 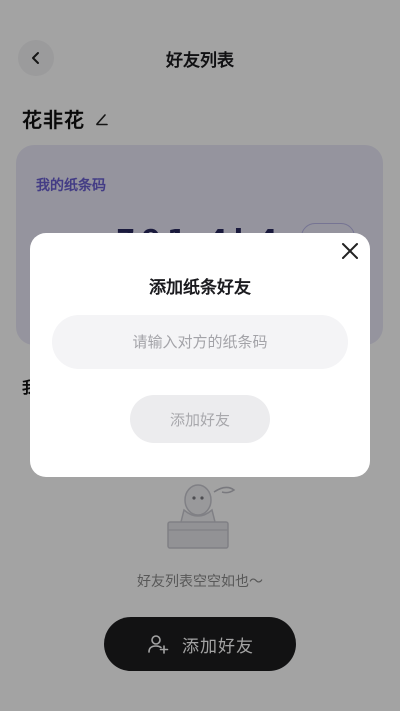 I want to click on dialog-add-friend-button: 添加好友, so click(x=200, y=419).